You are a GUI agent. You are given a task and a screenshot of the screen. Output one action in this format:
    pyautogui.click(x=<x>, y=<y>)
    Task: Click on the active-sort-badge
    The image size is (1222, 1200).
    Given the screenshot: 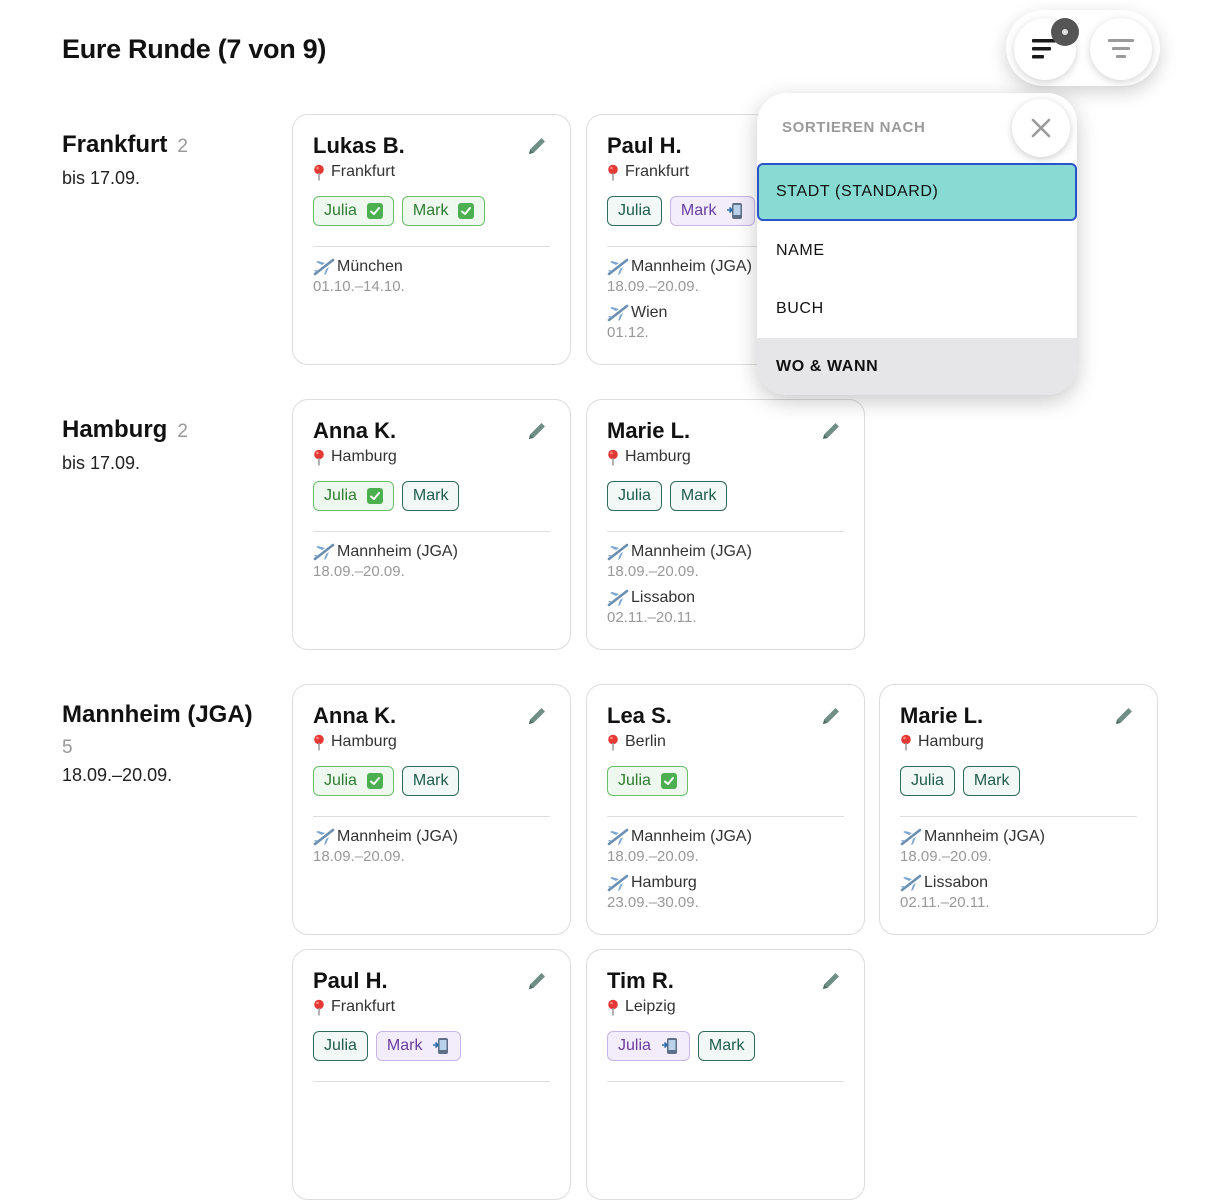 What is the action you would take?
    pyautogui.click(x=1065, y=32)
    